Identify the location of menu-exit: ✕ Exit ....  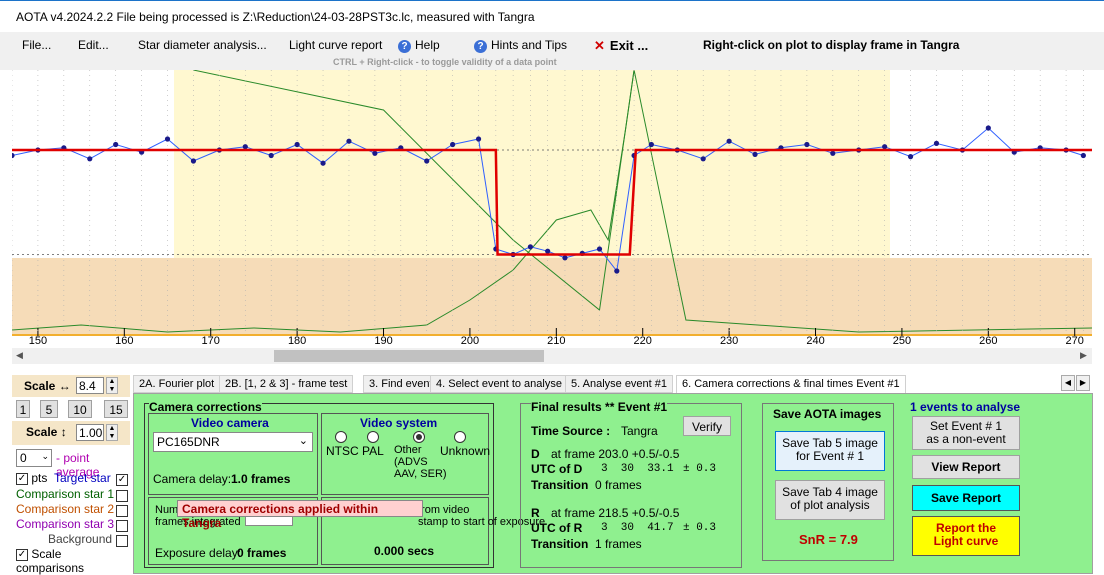
(621, 46).